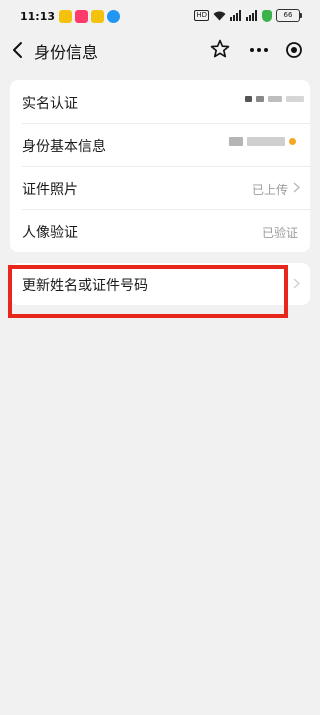 Image resolution: width=320 pixels, height=715 pixels. Describe the element at coordinates (38, 16) in the screenshot. I see `status-time: 11:13` at that location.